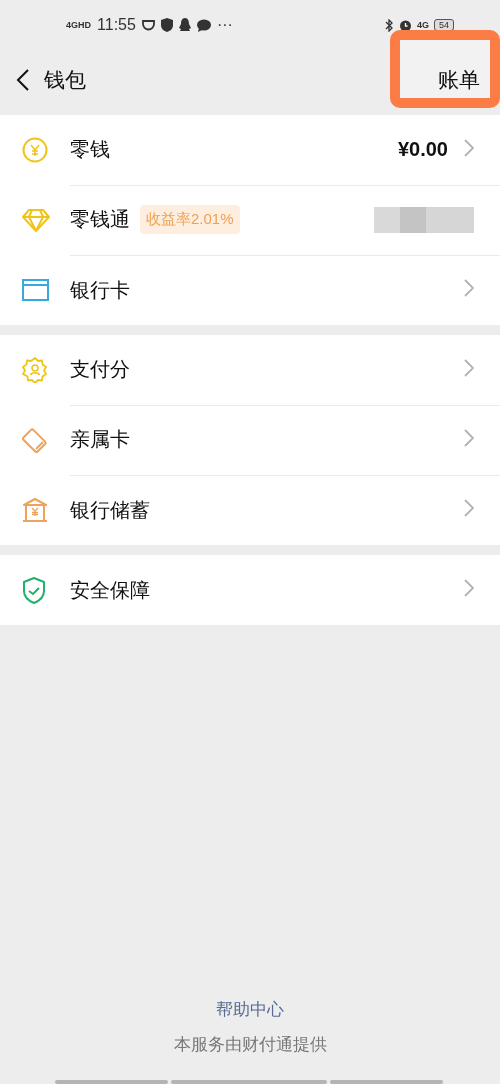 This screenshot has height=1084, width=500. What do you see at coordinates (285, 510) in the screenshot?
I see `list-item: 银行储蓄` at bounding box center [285, 510].